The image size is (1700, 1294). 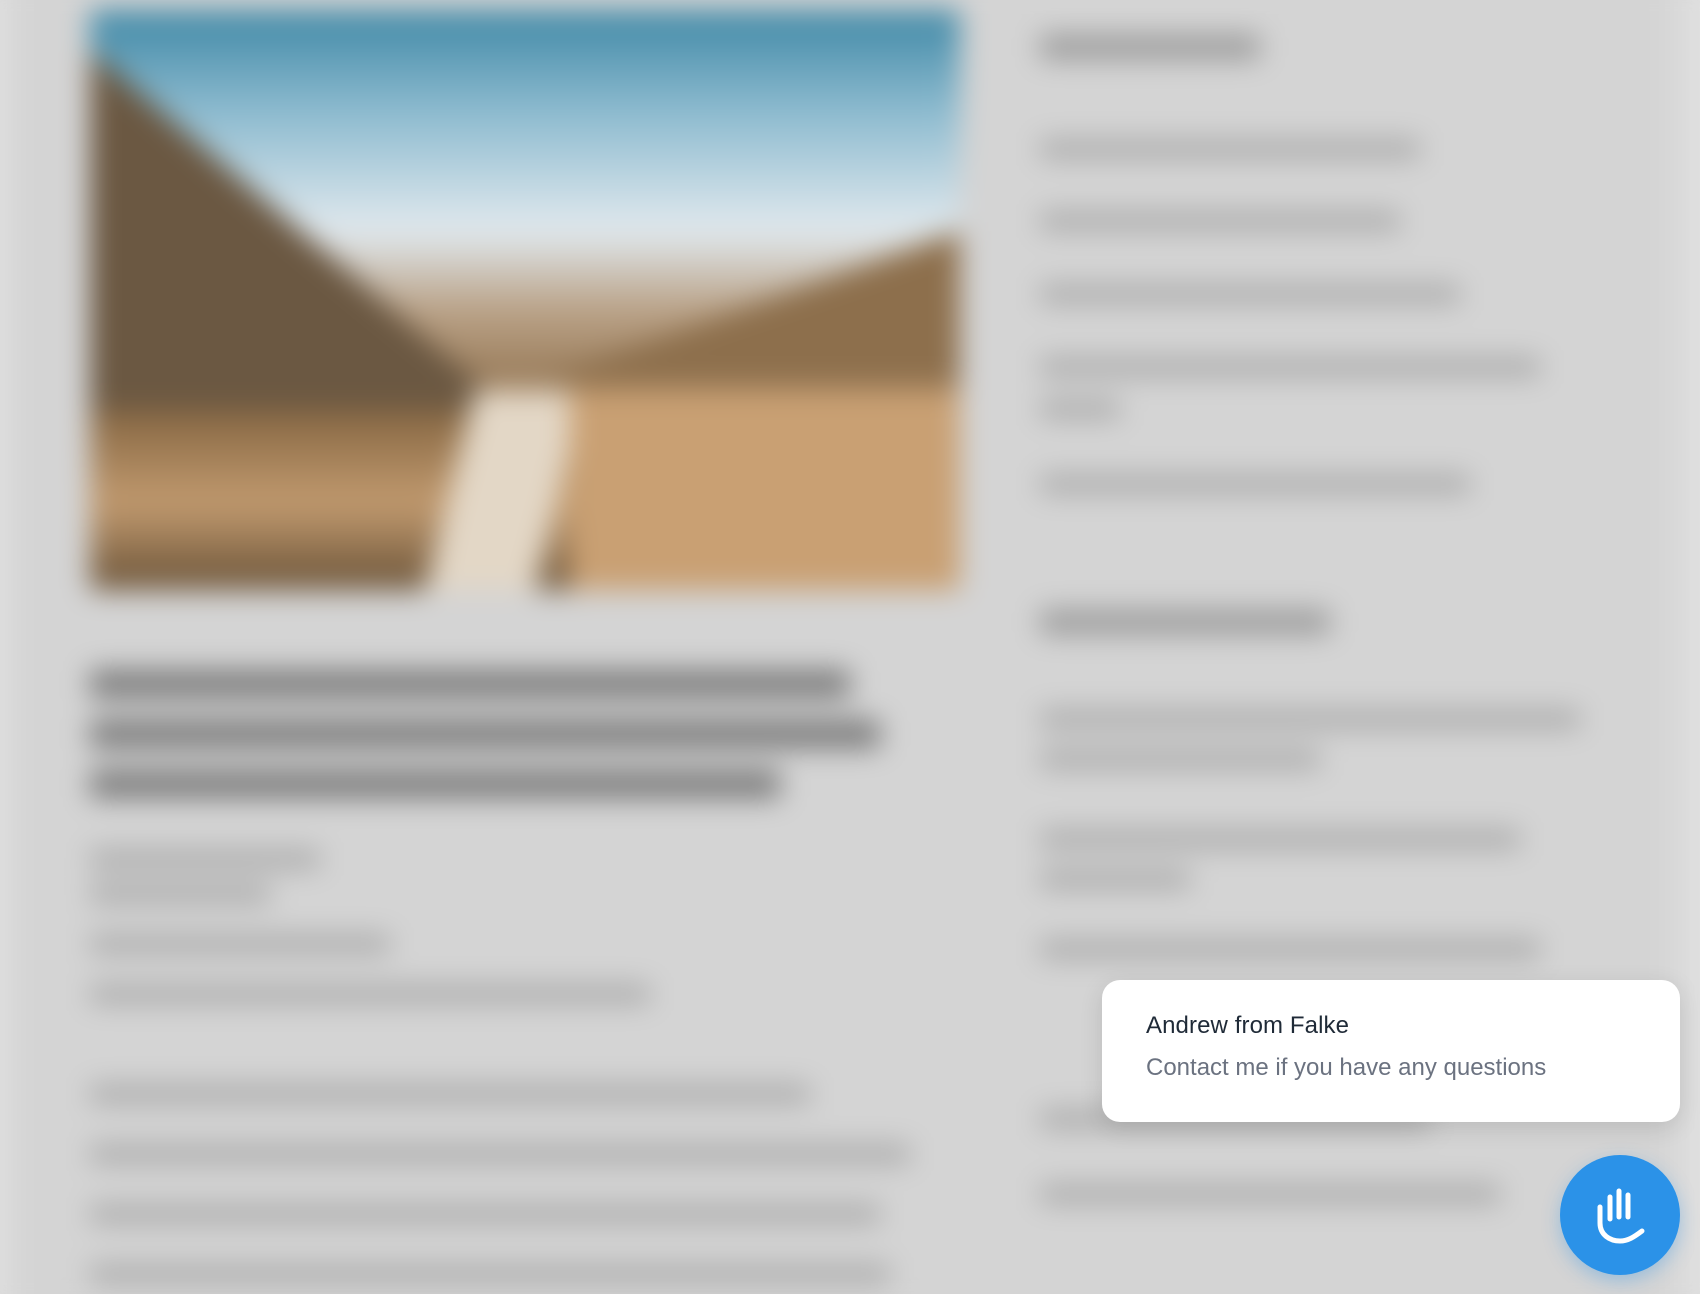 What do you see at coordinates (470, 684) in the screenshot?
I see `article-title-blur` at bounding box center [470, 684].